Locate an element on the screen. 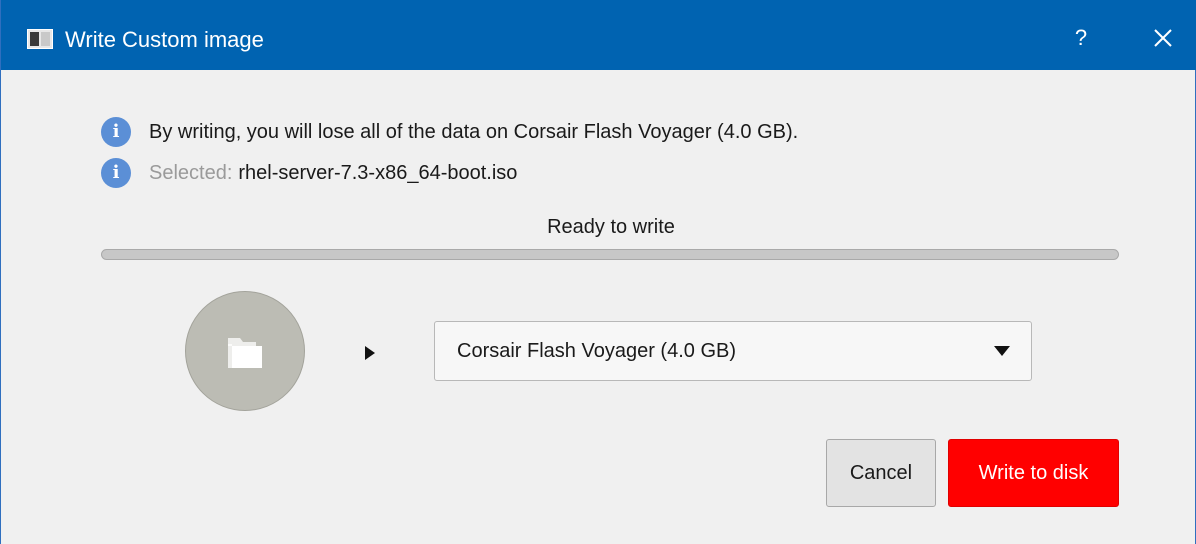 The height and width of the screenshot is (544, 1196). target-drive-dropdown: Corsair Flash Voyager (4.0 GB) is located at coordinates (733, 351).